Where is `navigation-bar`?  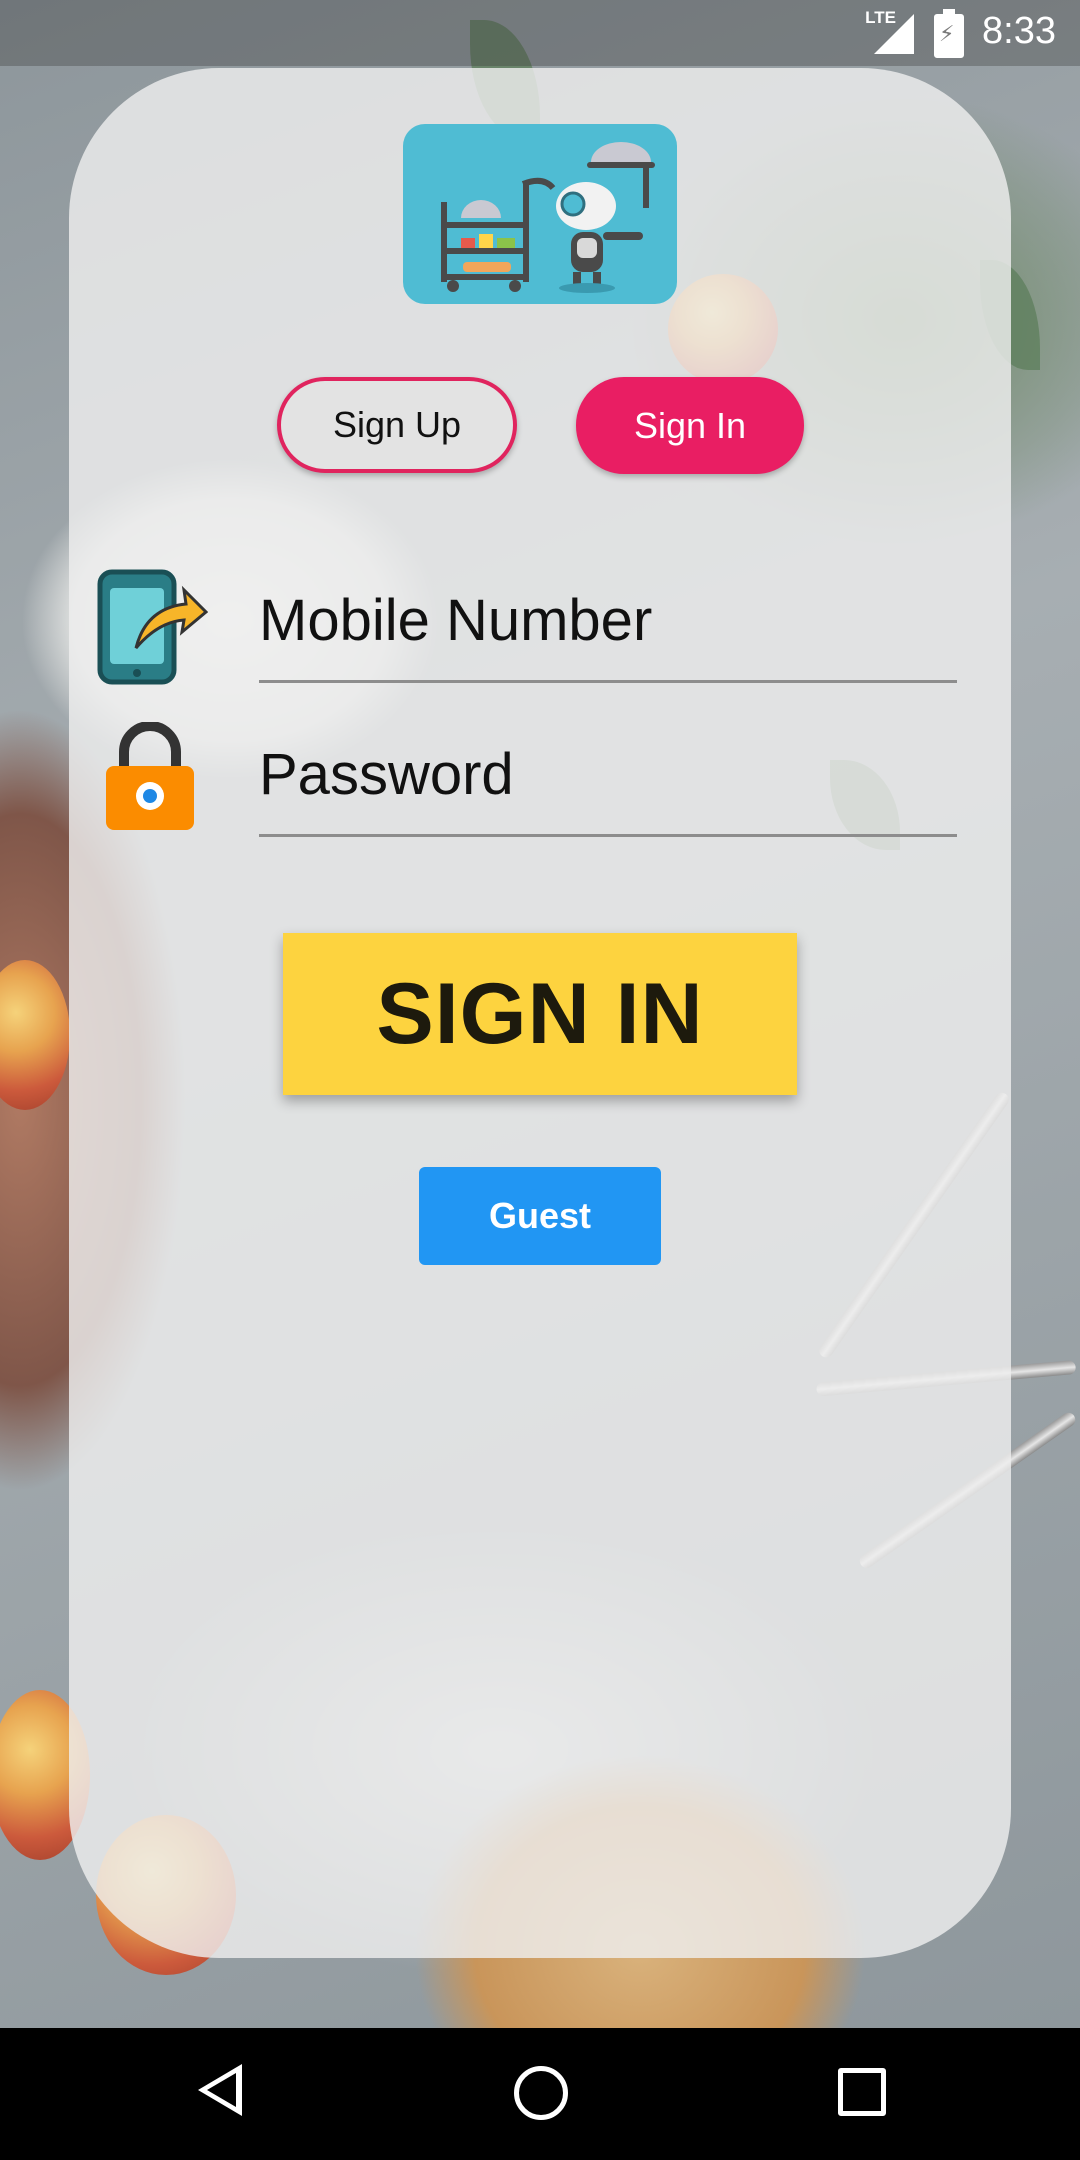 navigation-bar is located at coordinates (540, 2094).